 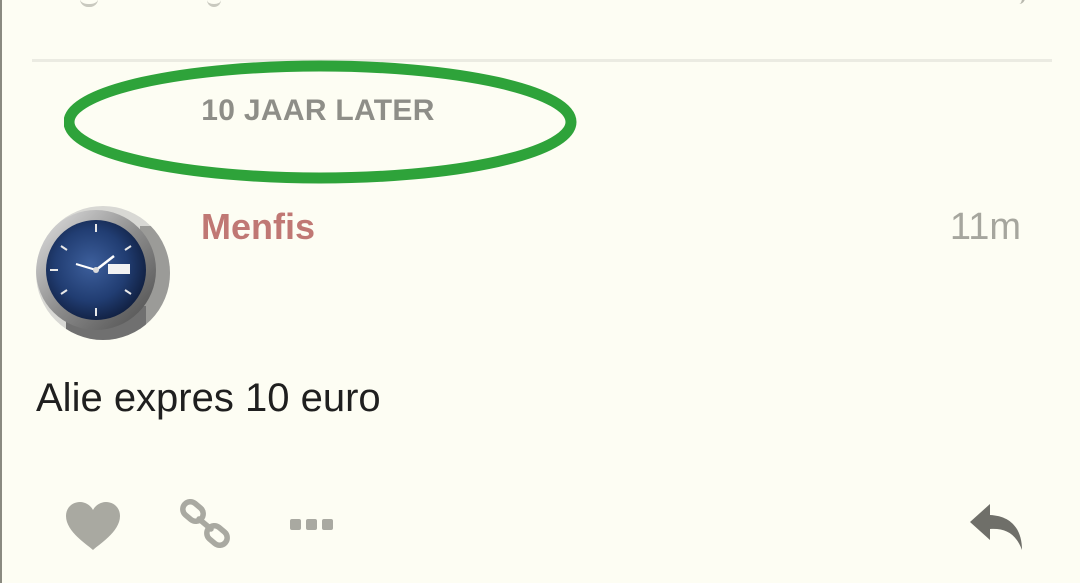 I want to click on watch-avatar-image, so click(x=103, y=273).